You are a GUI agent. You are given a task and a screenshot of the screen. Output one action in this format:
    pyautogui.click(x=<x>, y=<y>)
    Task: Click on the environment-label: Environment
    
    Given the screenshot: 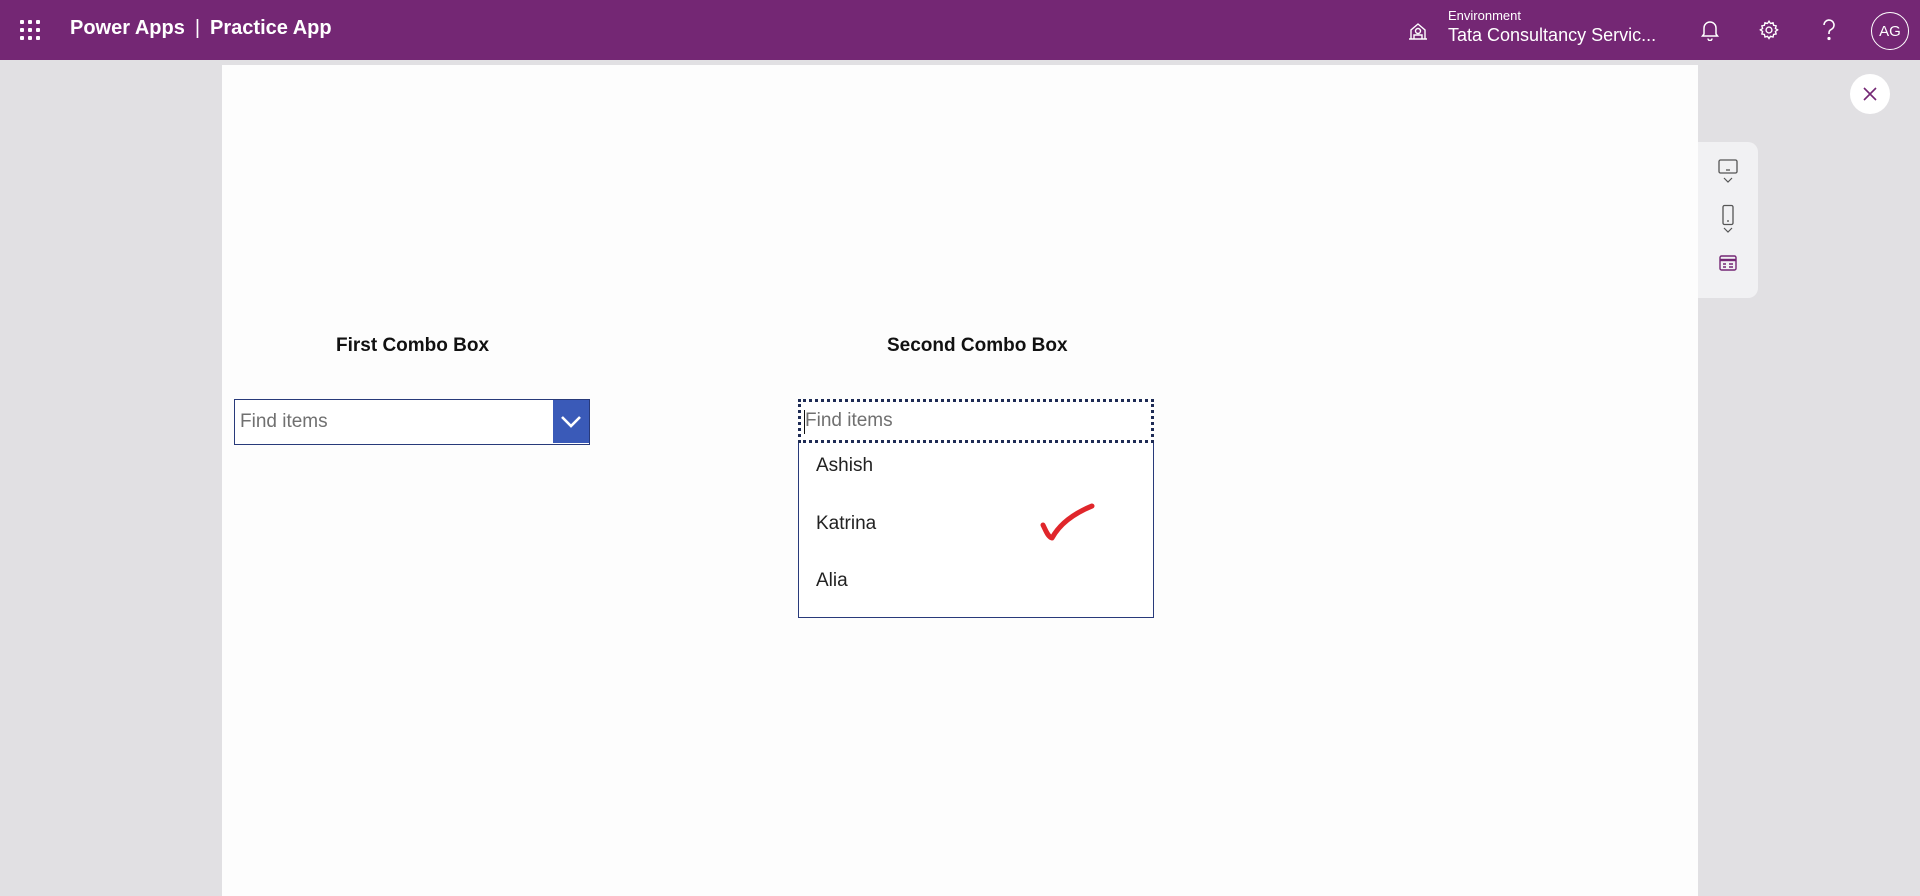 What is the action you would take?
    pyautogui.click(x=1484, y=15)
    